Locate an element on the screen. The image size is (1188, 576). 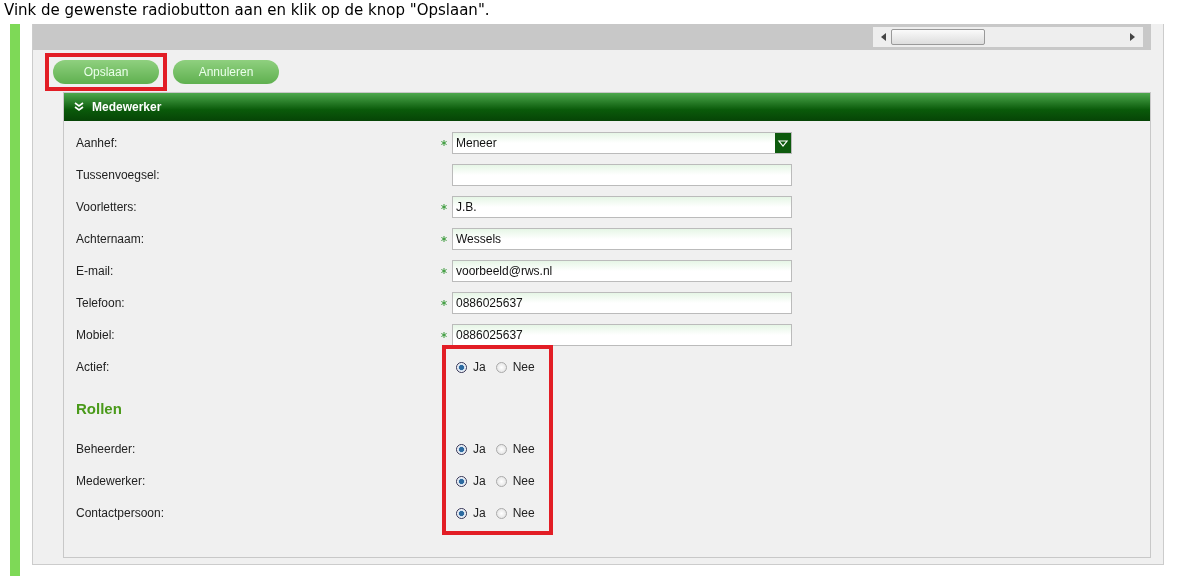
input-field: Wessels is located at coordinates (622, 239).